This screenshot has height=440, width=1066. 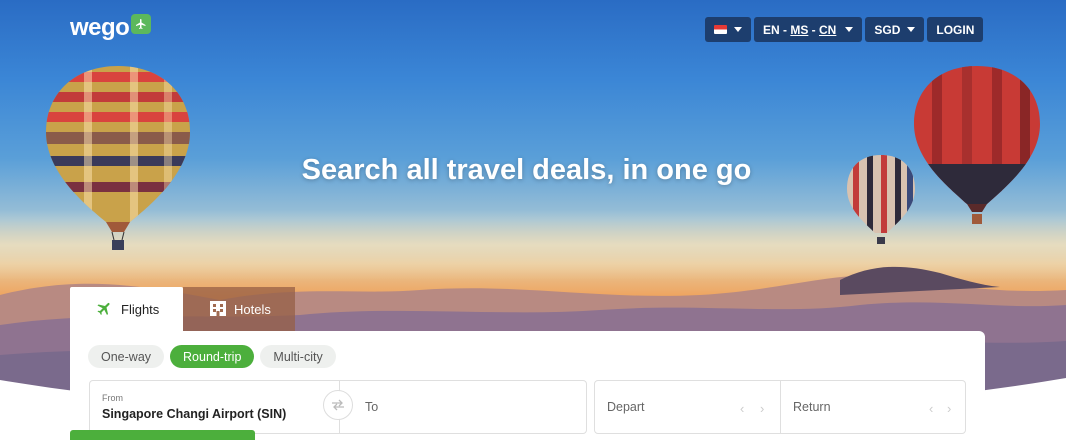 I want to click on currency-selector: SGD, so click(x=895, y=29).